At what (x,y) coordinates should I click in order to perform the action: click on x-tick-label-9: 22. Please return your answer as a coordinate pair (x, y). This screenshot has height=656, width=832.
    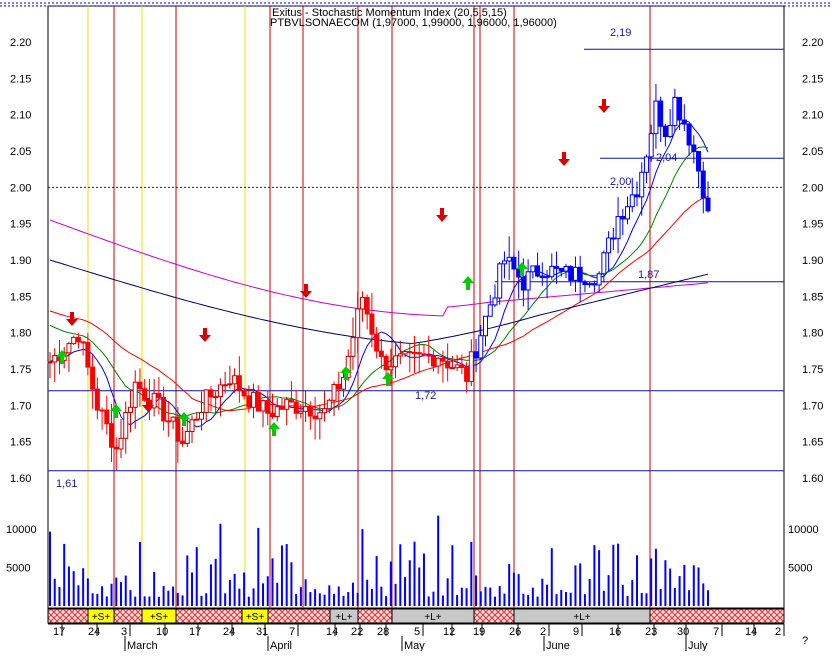
    Looking at the image, I should click on (357, 632).